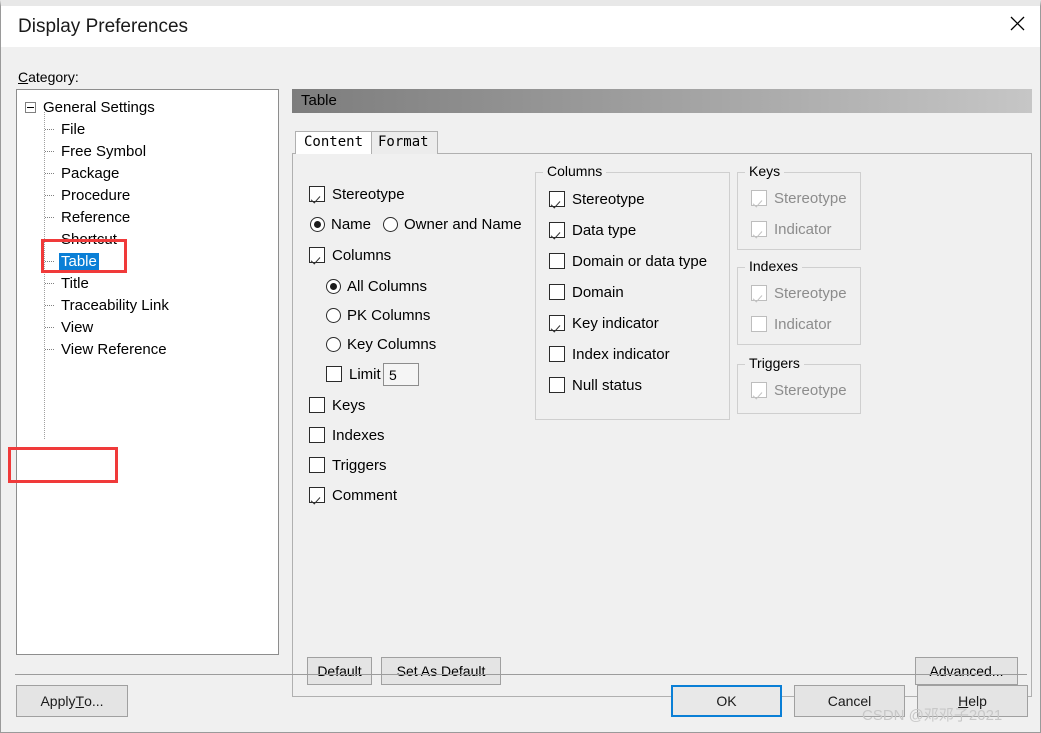 This screenshot has height=733, width=1041. What do you see at coordinates (364, 435) in the screenshot?
I see `checkbox-indexes: Indexes` at bounding box center [364, 435].